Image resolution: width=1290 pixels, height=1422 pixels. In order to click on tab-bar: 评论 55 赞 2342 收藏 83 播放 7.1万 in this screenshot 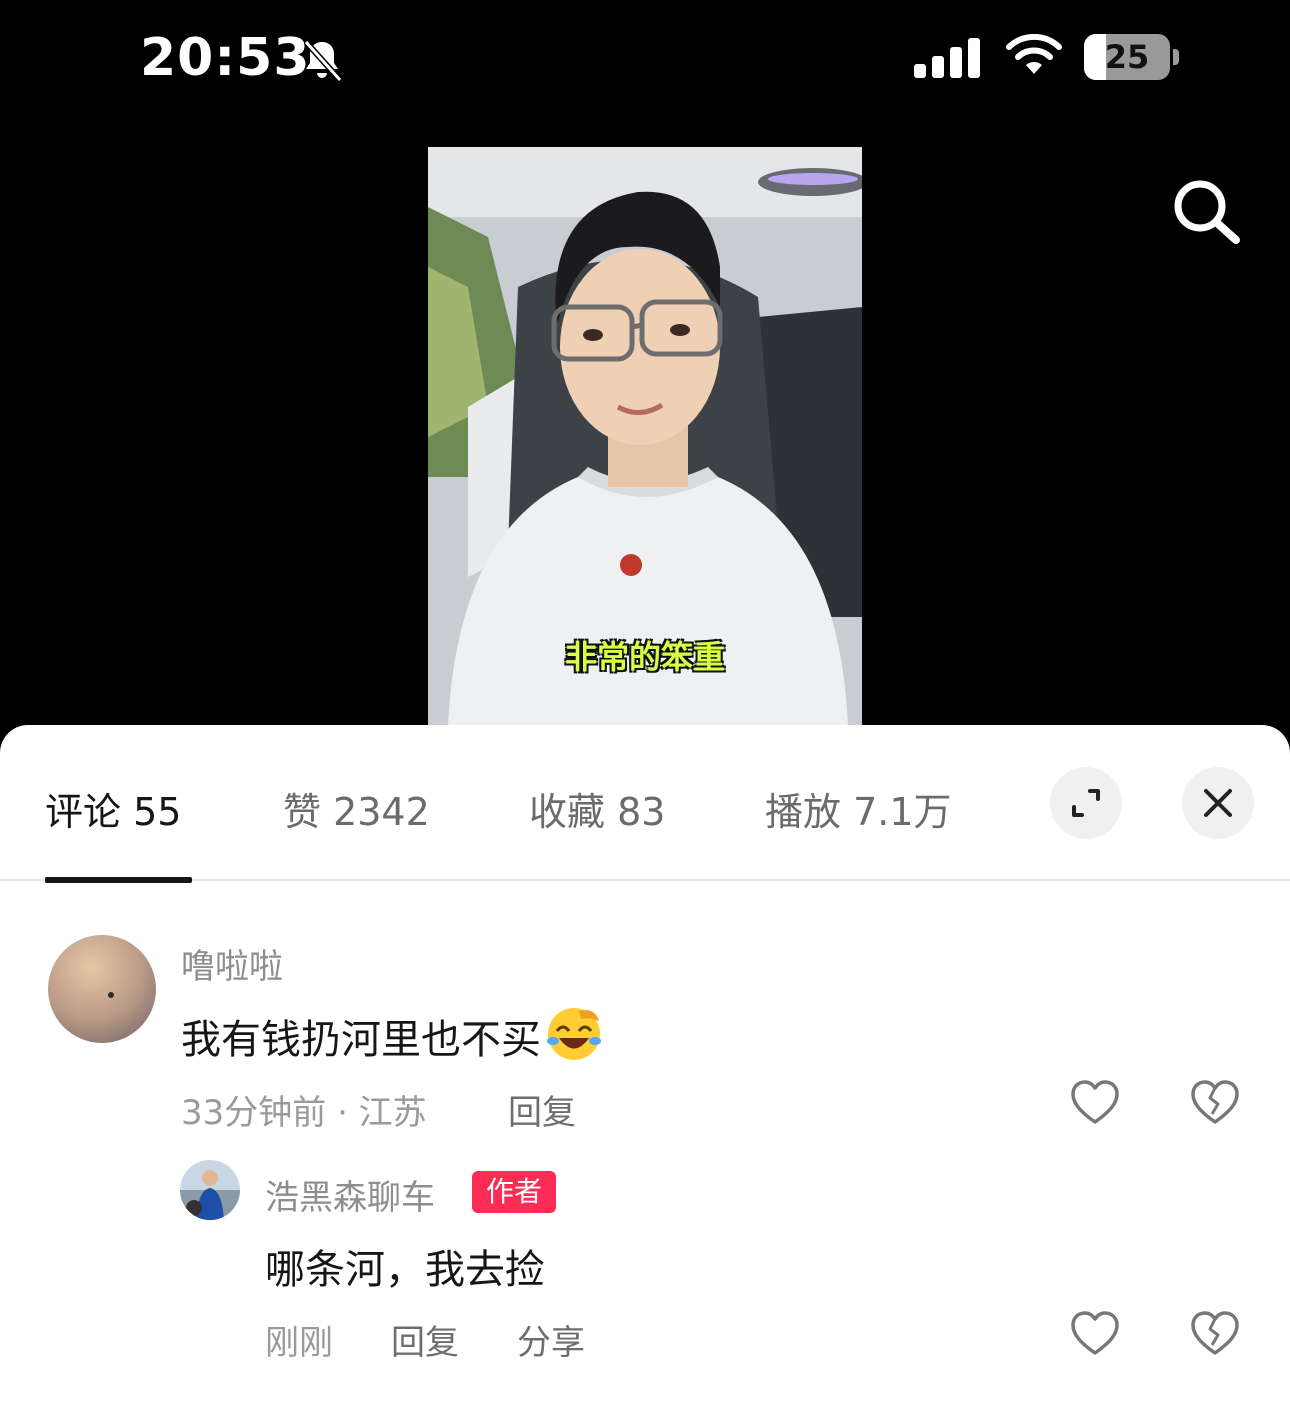, I will do `click(645, 804)`.